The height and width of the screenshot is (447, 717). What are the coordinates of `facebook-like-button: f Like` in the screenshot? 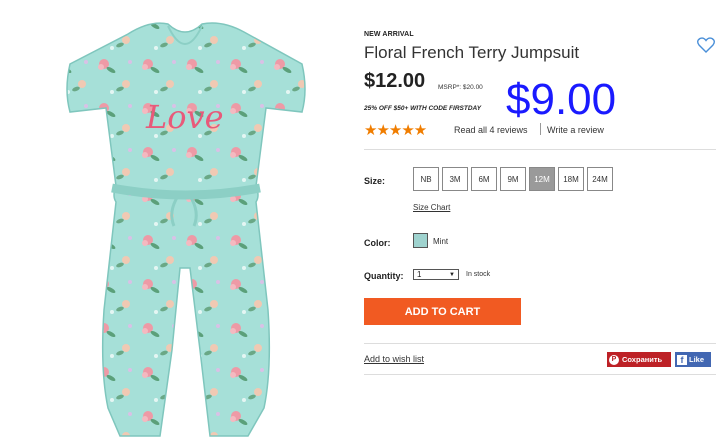 It's located at (693, 359).